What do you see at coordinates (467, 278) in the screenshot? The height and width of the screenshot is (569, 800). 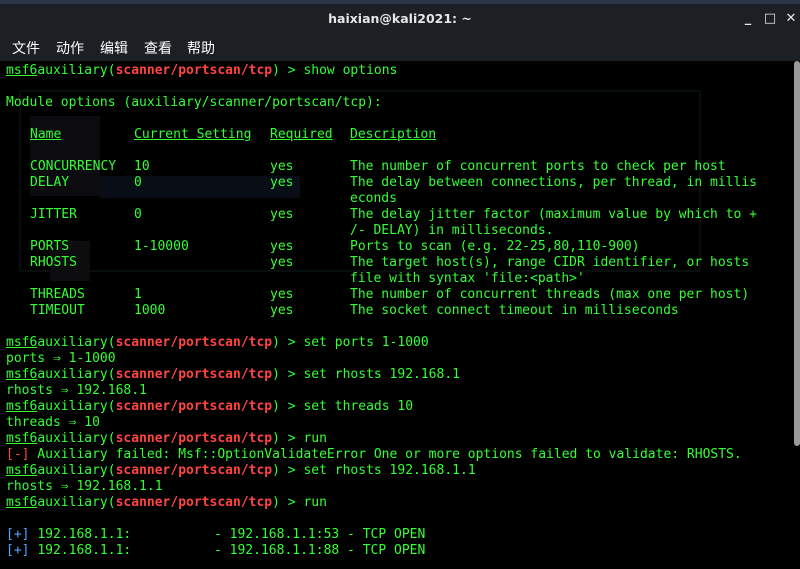 I see `option-description-cont: file with syntax 'file:<path>'` at bounding box center [467, 278].